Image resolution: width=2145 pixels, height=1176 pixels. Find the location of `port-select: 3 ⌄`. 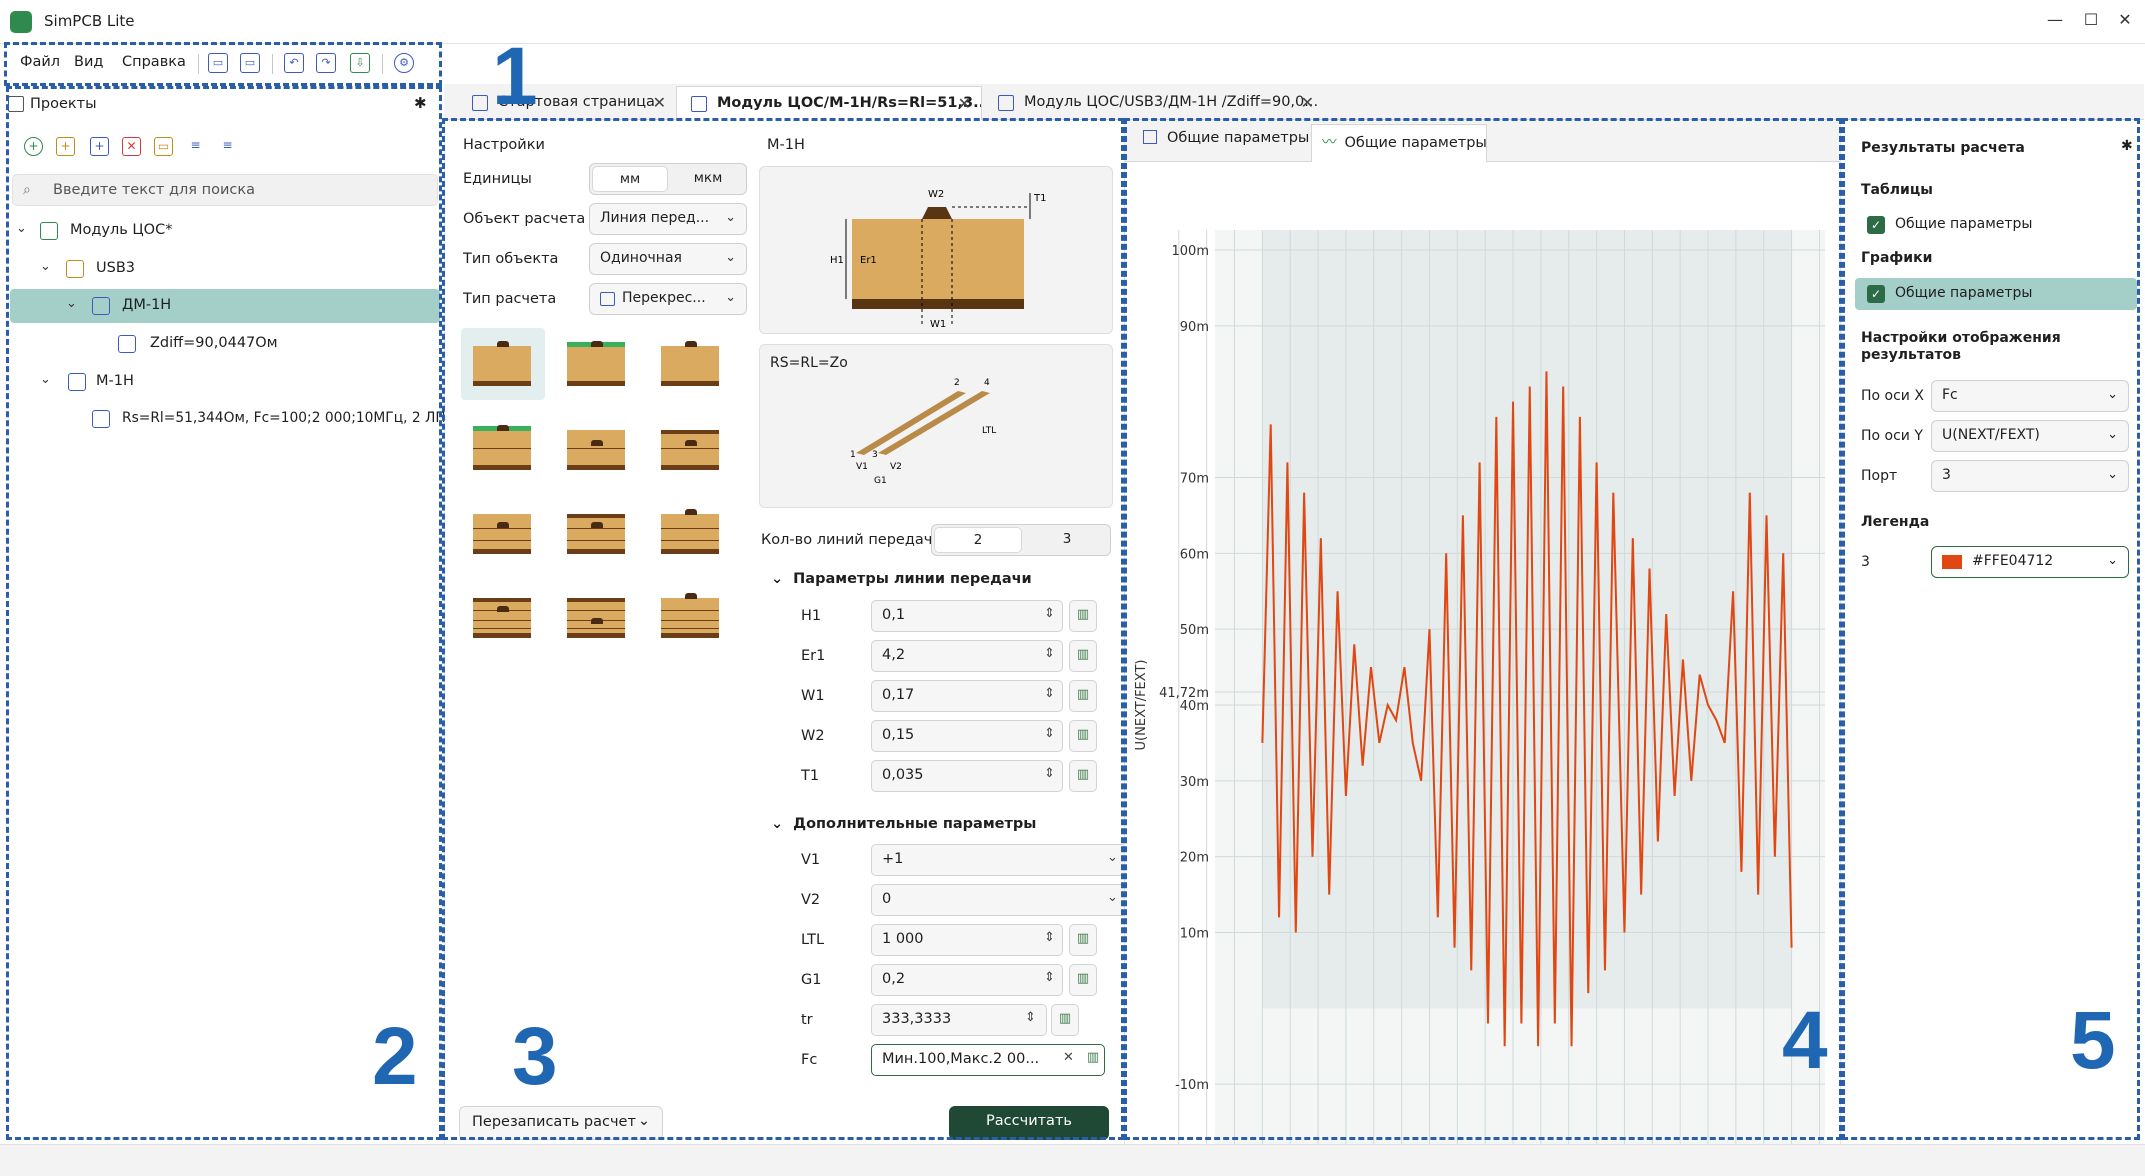

port-select: 3 ⌄ is located at coordinates (2030, 476).